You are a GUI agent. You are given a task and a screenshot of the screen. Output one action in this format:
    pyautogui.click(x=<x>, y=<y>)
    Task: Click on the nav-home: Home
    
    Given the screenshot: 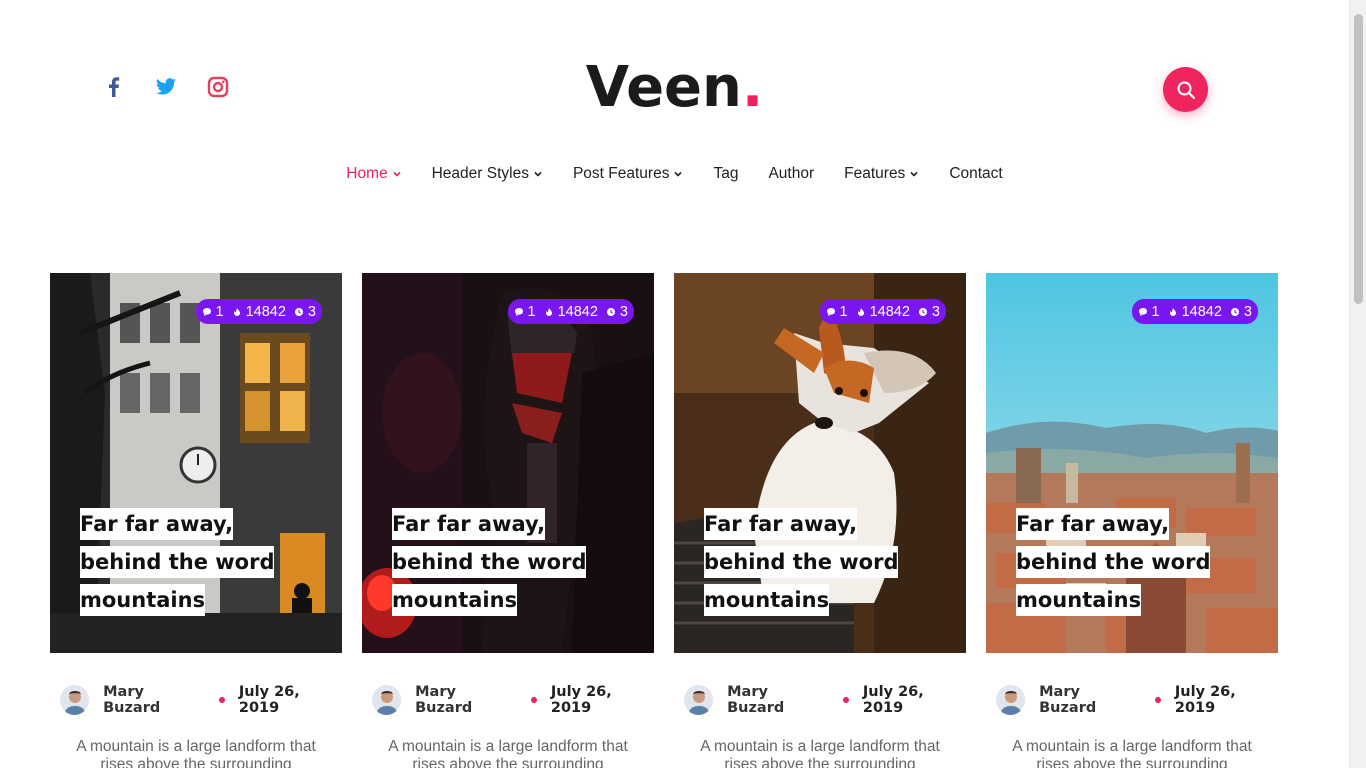 What is the action you would take?
    pyautogui.click(x=373, y=174)
    